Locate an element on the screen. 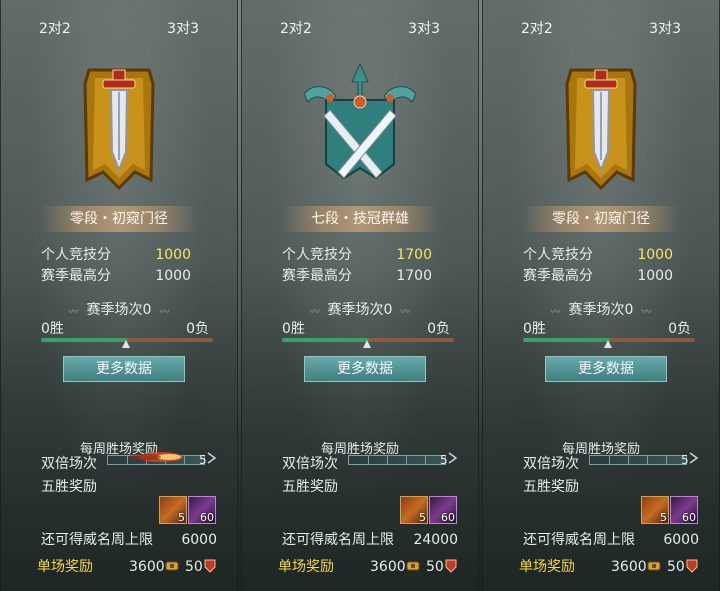 This screenshot has width=720, height=591. personal-score-row: 个人竞技分 1700 is located at coordinates (362, 255).